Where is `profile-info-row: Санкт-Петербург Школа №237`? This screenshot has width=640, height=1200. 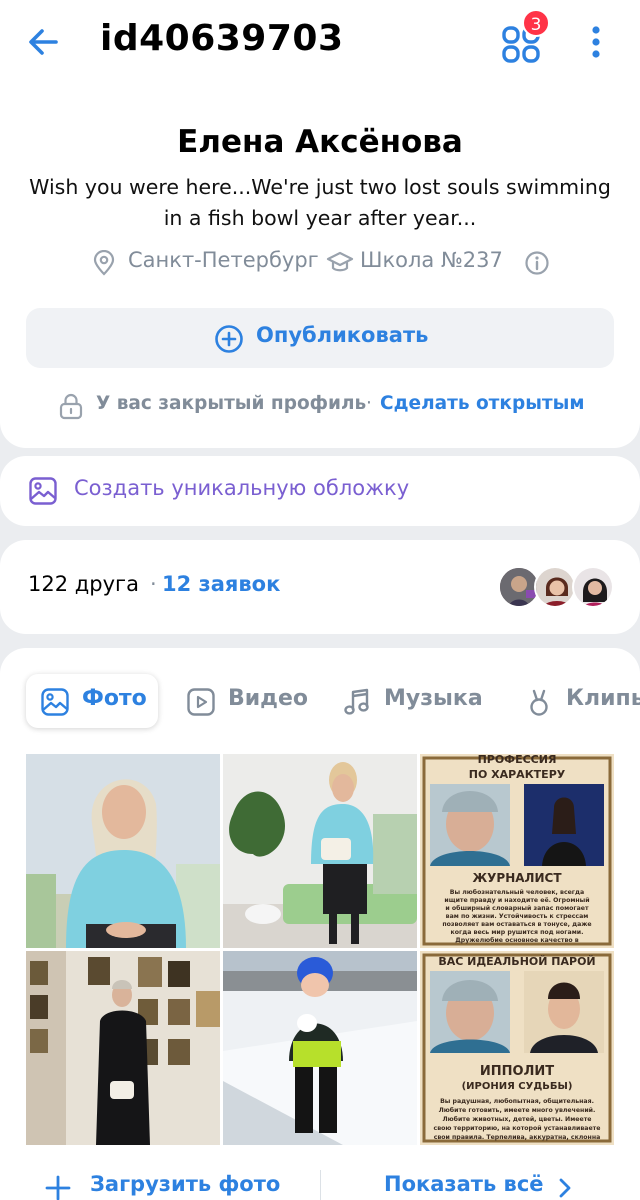 profile-info-row: Санкт-Петербург Школа №237 is located at coordinates (320, 262).